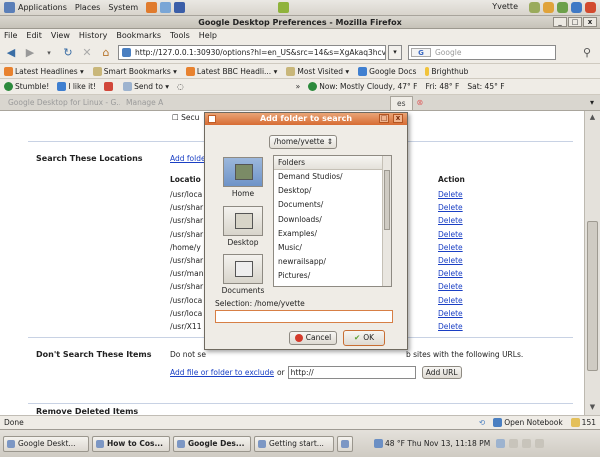  I want to click on bookmark-google-docs: Google Docs, so click(387, 71).